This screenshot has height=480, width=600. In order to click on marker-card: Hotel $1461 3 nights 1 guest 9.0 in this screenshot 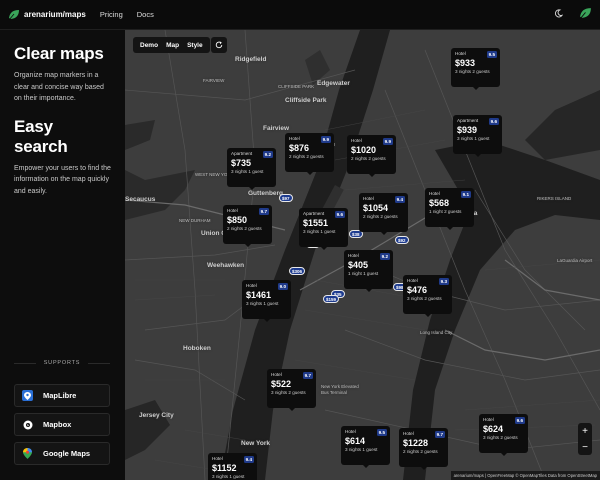, I will do `click(266, 301)`.